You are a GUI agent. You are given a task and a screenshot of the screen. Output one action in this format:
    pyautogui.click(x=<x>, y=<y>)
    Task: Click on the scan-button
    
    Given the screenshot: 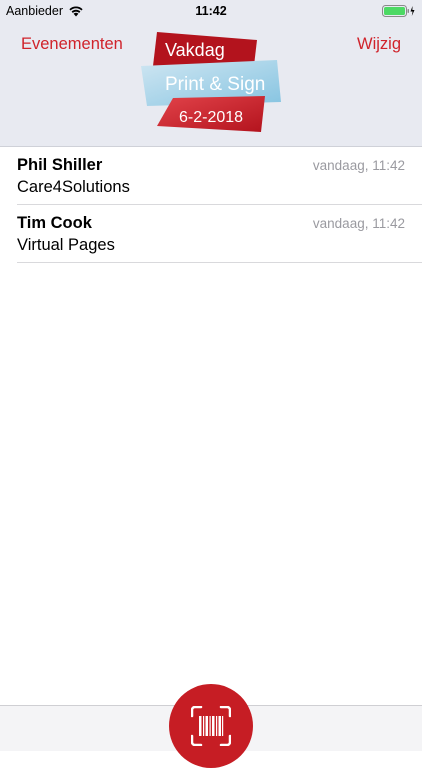 What is the action you would take?
    pyautogui.click(x=211, y=726)
    